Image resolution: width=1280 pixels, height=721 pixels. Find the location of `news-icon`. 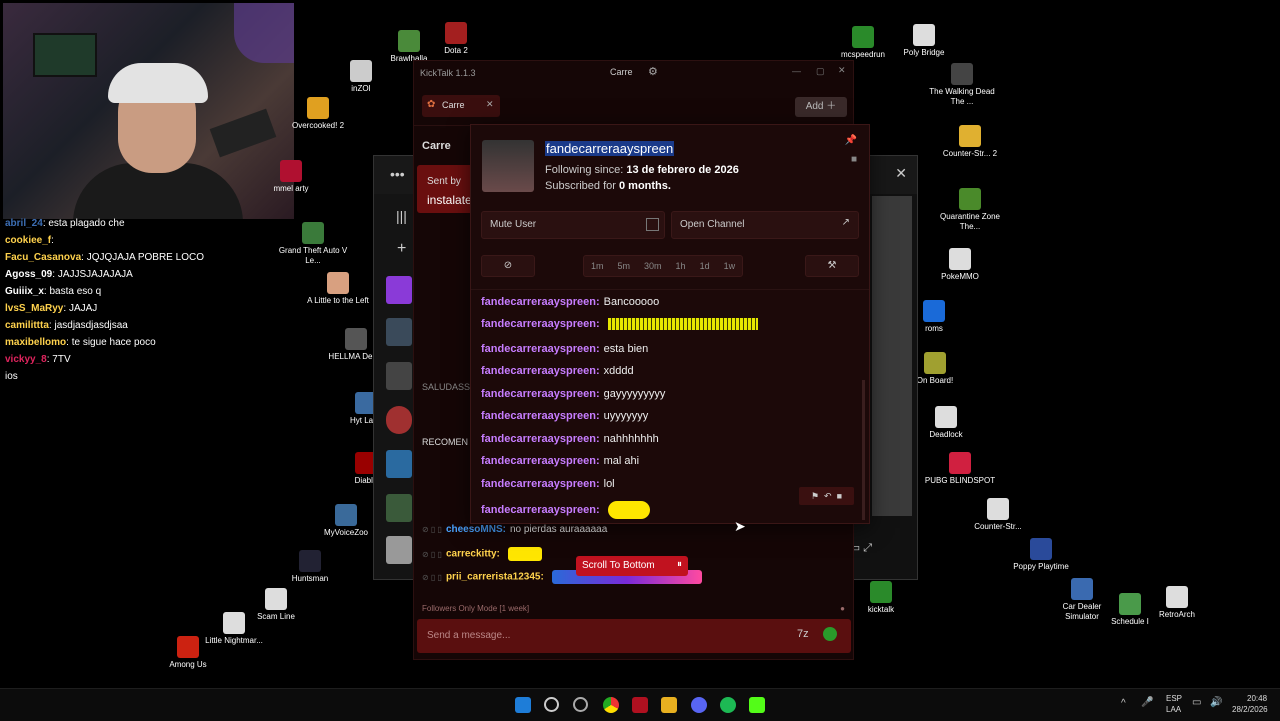

news-icon is located at coordinates (640, 705).